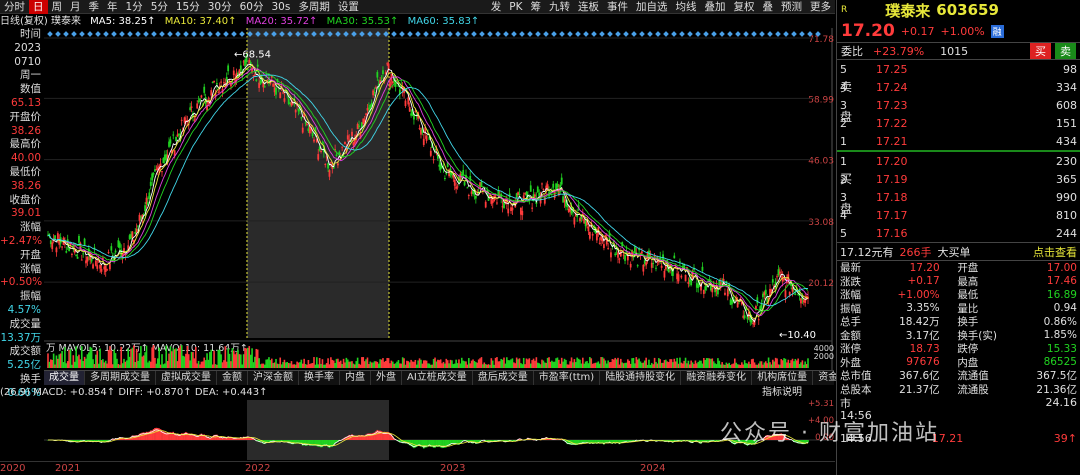 The width and height of the screenshot is (1080, 475). I want to click on tab-10: 陆股通持股变化, so click(641, 378).